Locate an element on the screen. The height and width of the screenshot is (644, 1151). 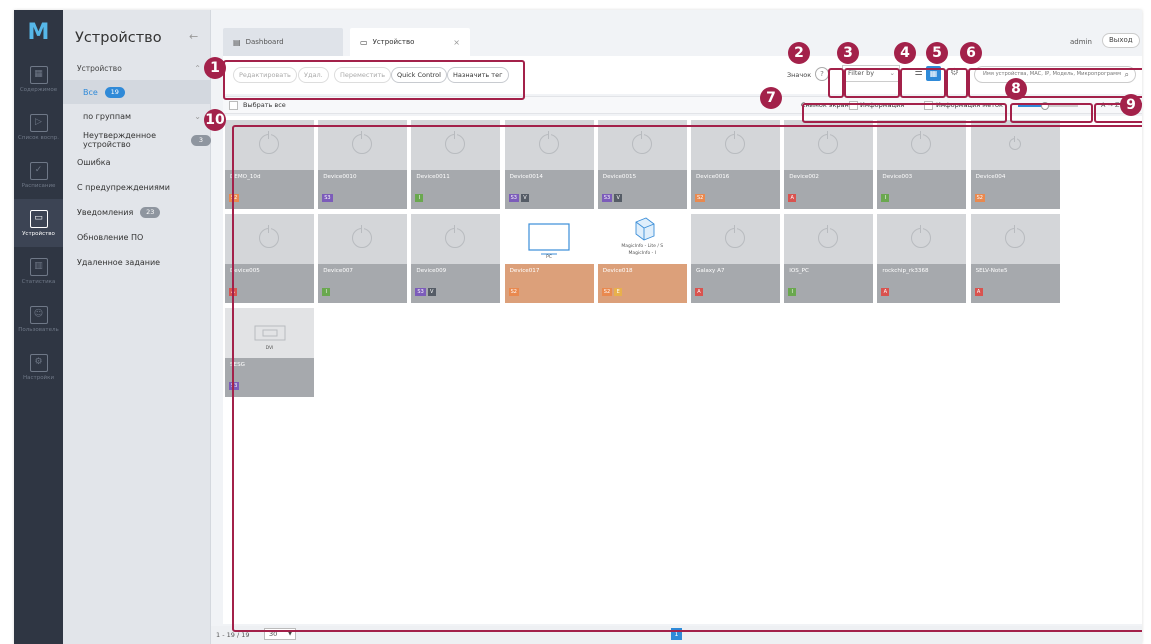
thumbnail-size-slider is located at coordinates (1048, 106).